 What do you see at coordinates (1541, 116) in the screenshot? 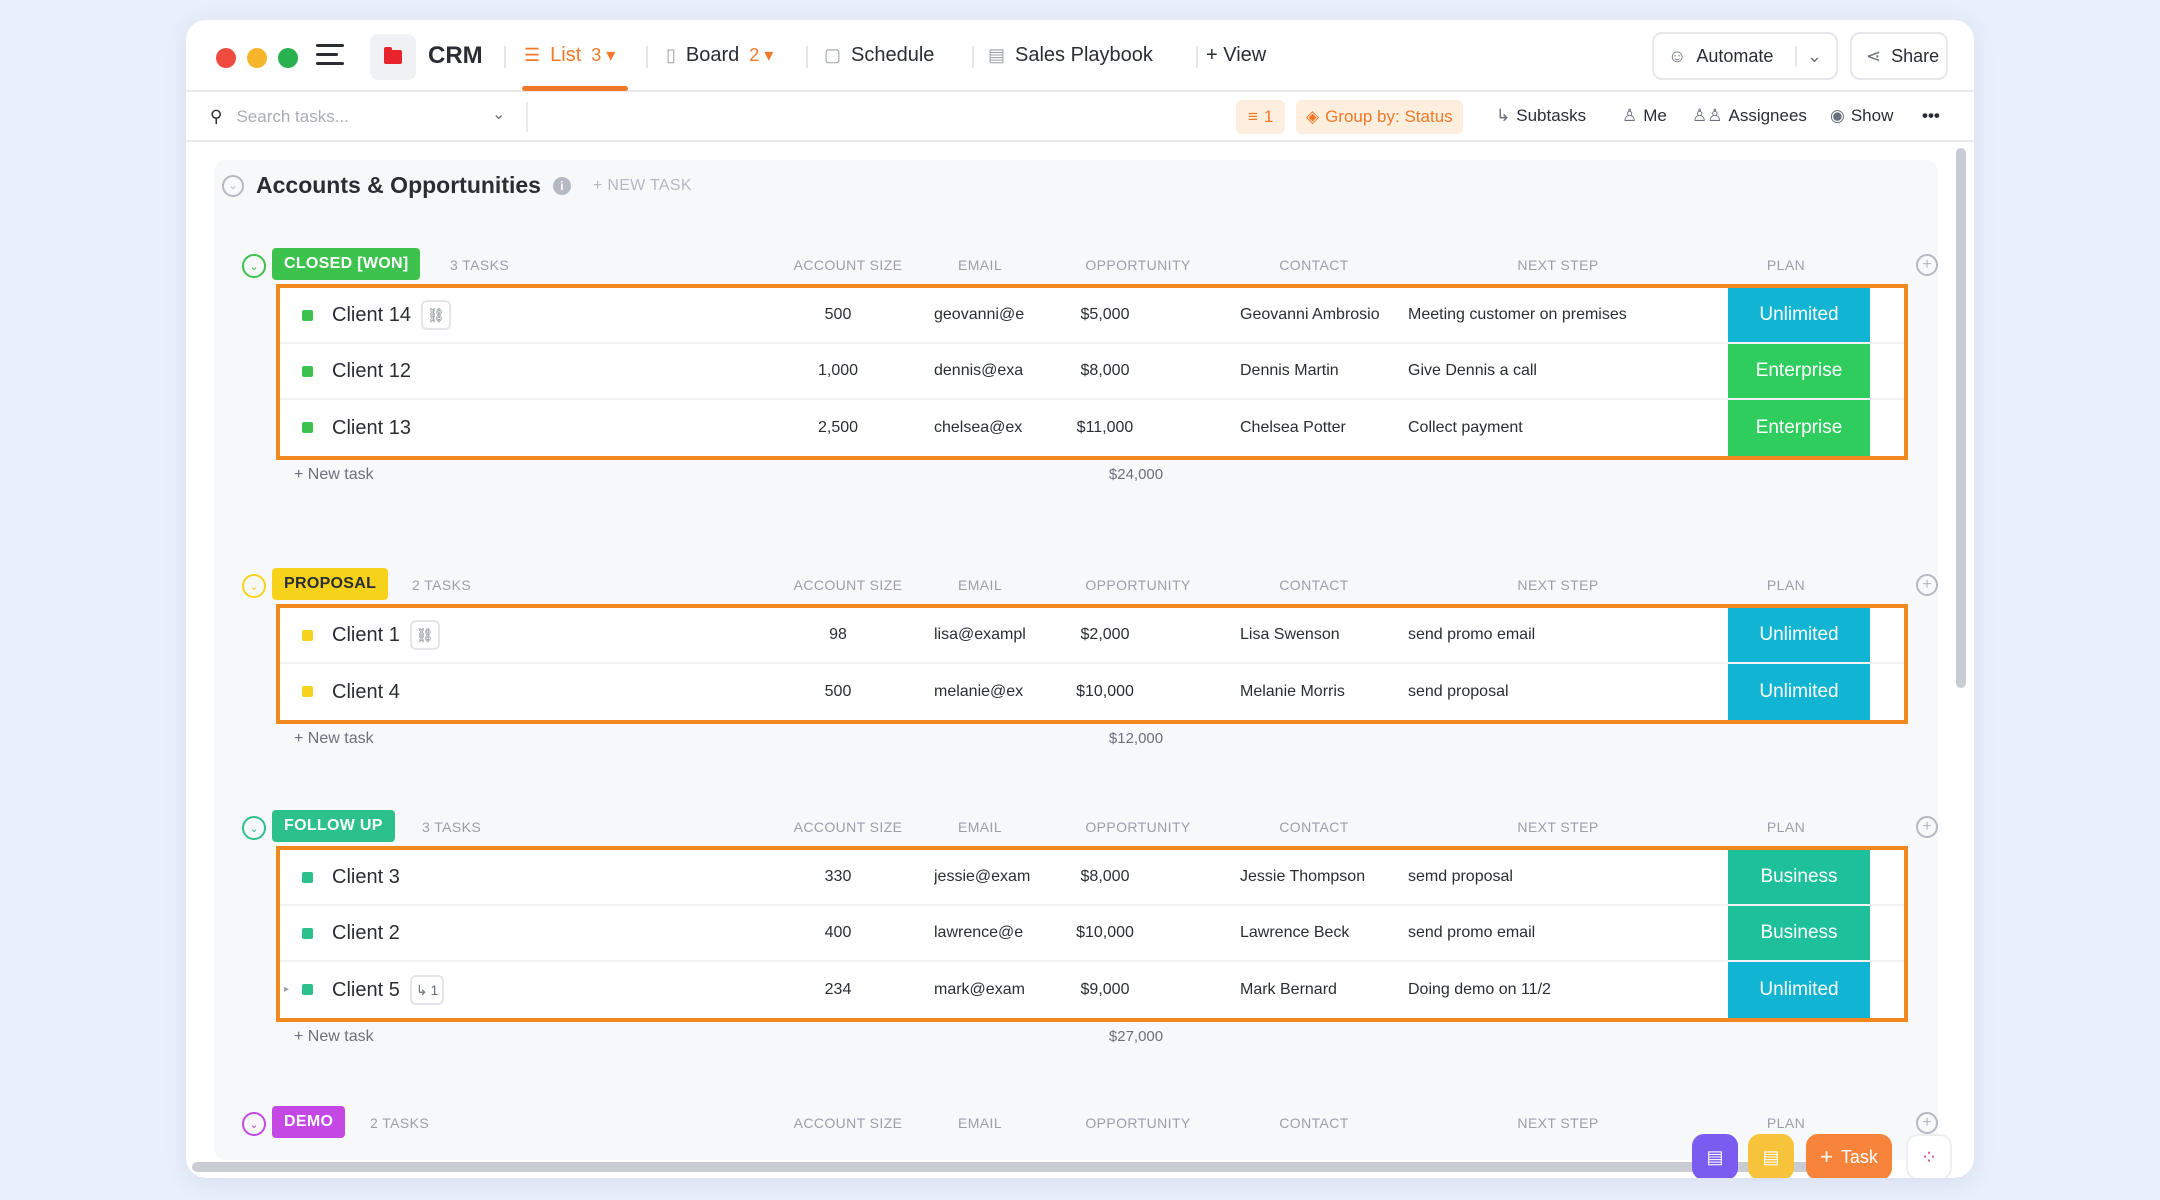
I see `subtasks-button: ↳ Subtasks` at bounding box center [1541, 116].